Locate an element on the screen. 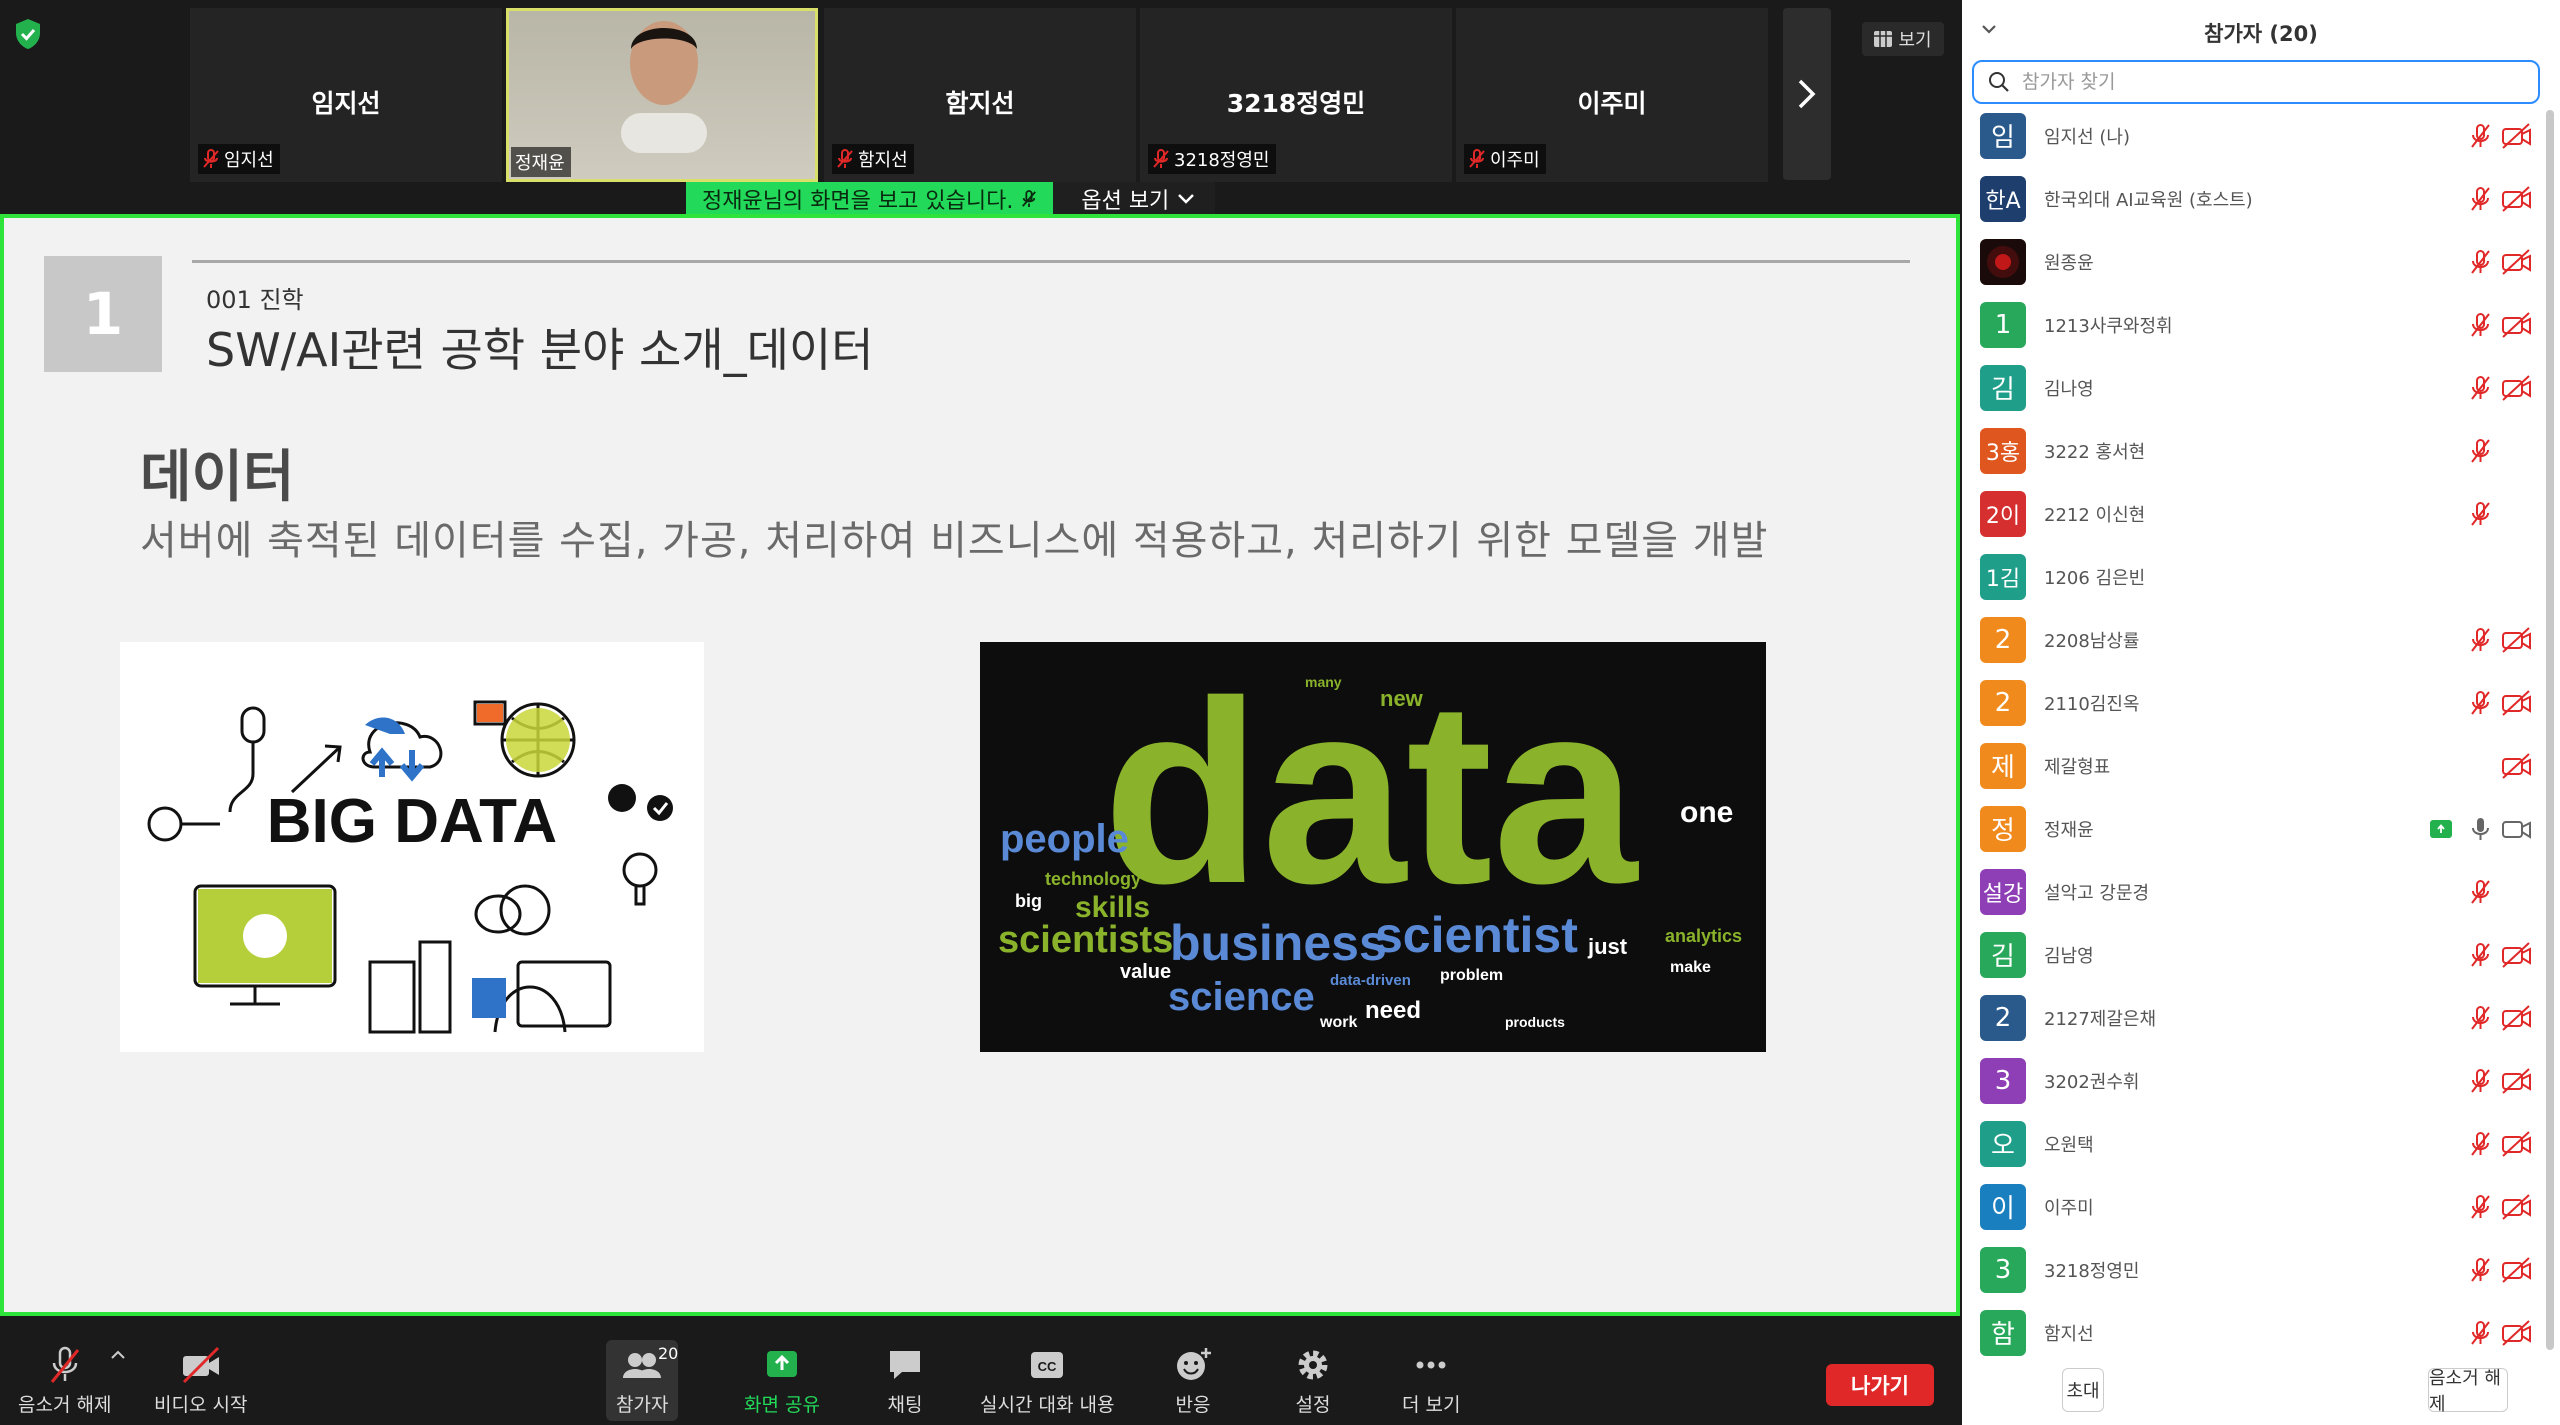  view-button: 보기 is located at coordinates (1903, 39).